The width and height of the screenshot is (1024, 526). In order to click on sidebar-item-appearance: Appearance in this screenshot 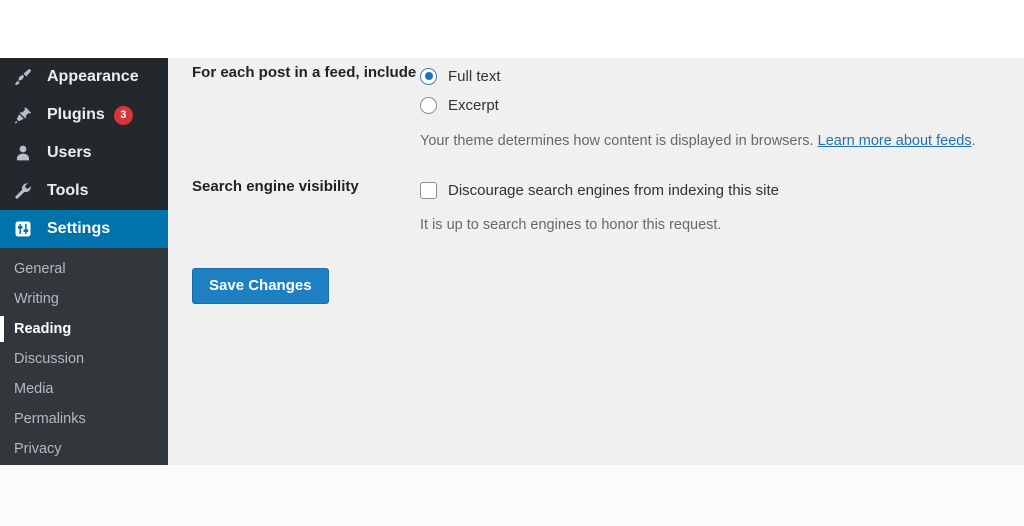, I will do `click(84, 77)`.